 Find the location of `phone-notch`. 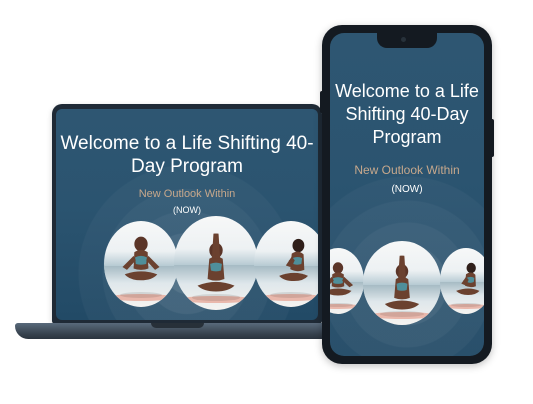

phone-notch is located at coordinates (407, 40).